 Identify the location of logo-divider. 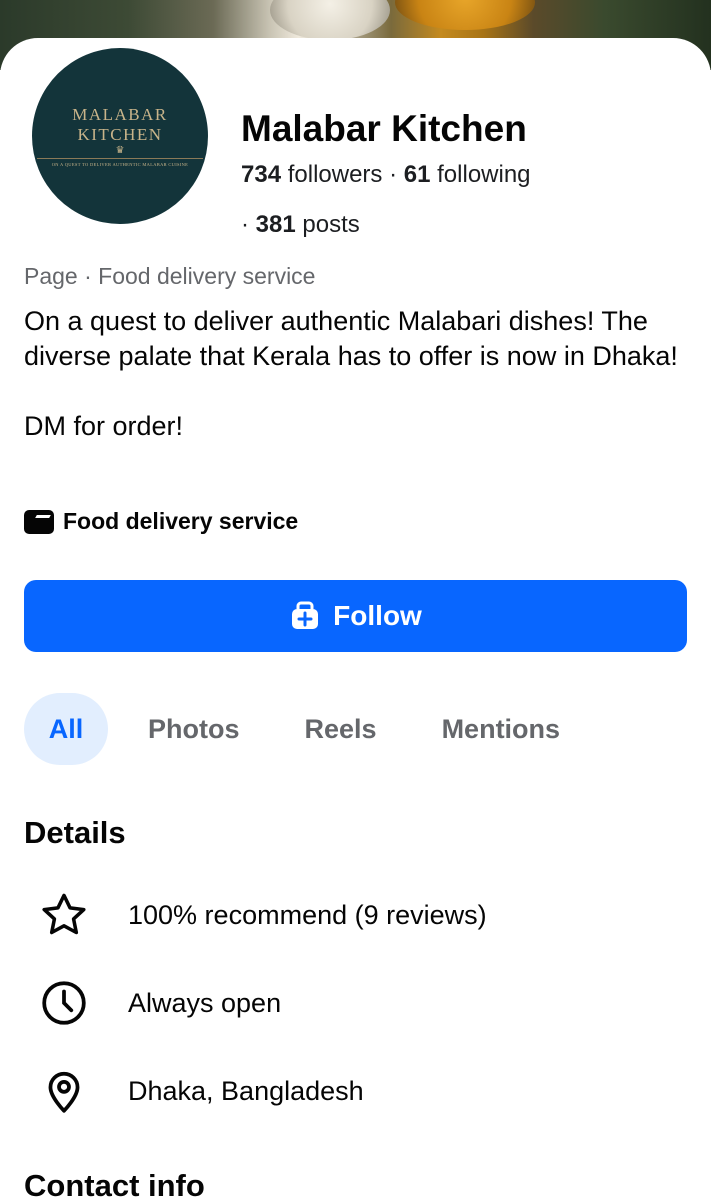
(120, 158).